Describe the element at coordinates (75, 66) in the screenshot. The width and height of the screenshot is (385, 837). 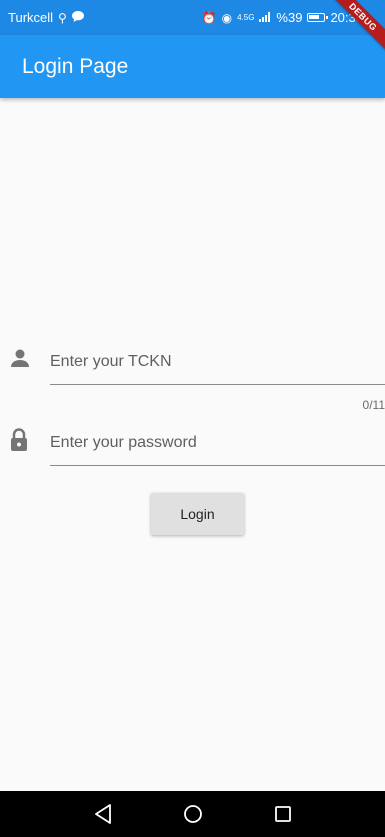
I see `page-title: Login Page` at that location.